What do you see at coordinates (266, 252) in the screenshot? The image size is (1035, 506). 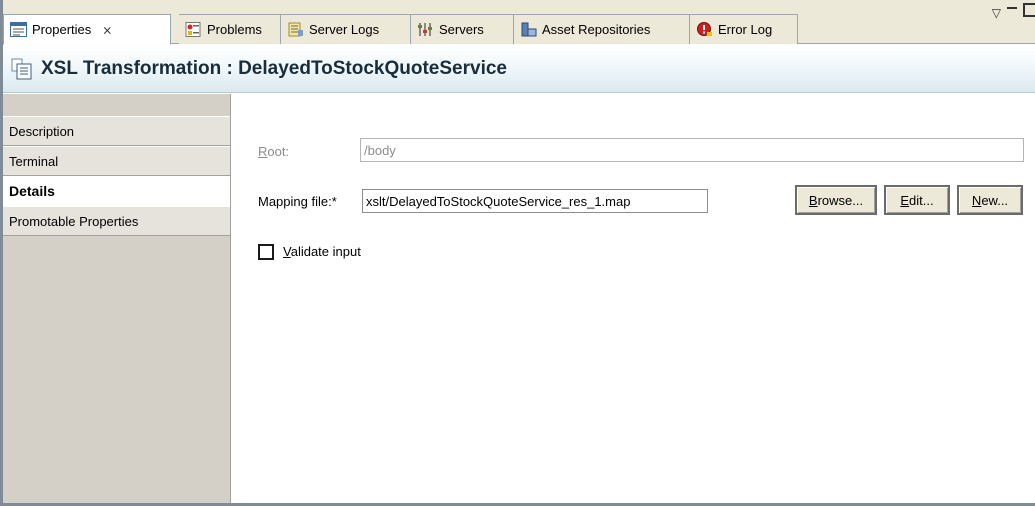 I see `validate-input-checkbox` at bounding box center [266, 252].